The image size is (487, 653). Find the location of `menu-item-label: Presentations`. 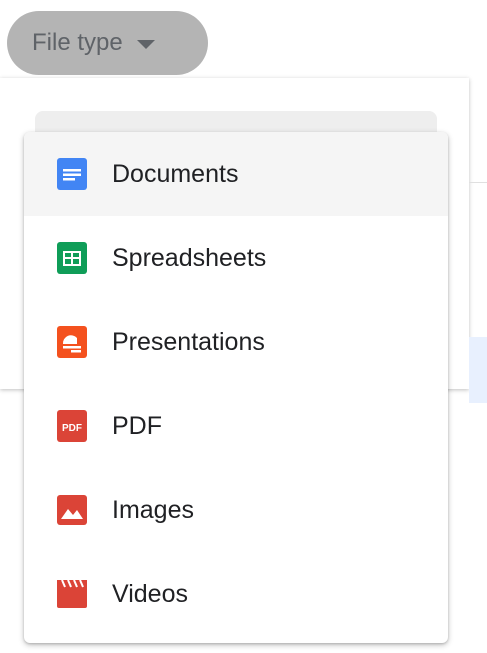

menu-item-label: Presentations is located at coordinates (188, 341).